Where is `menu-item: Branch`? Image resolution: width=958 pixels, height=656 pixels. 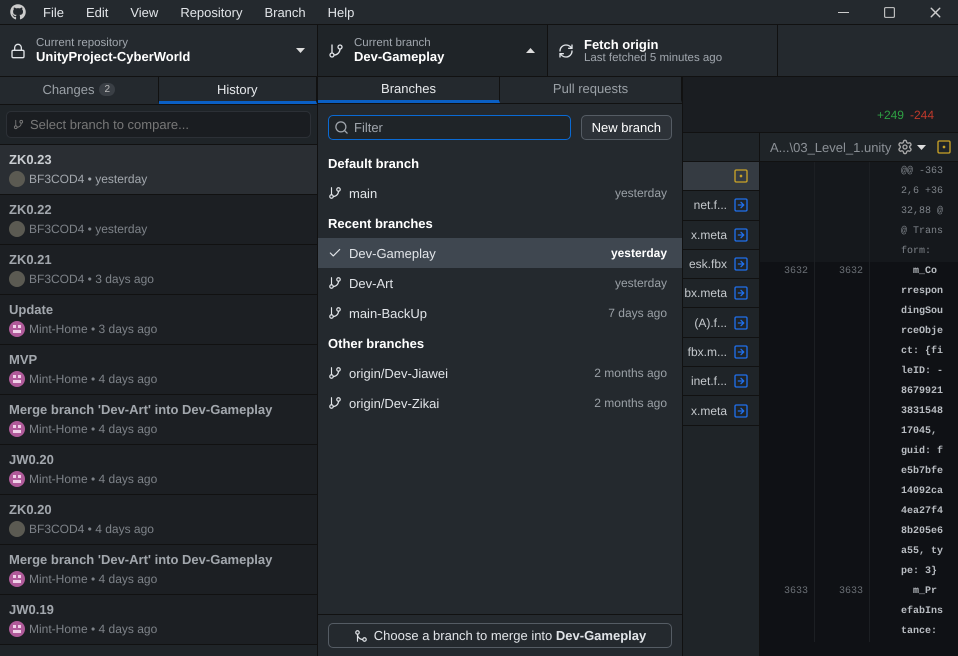
menu-item: Branch is located at coordinates (285, 12).